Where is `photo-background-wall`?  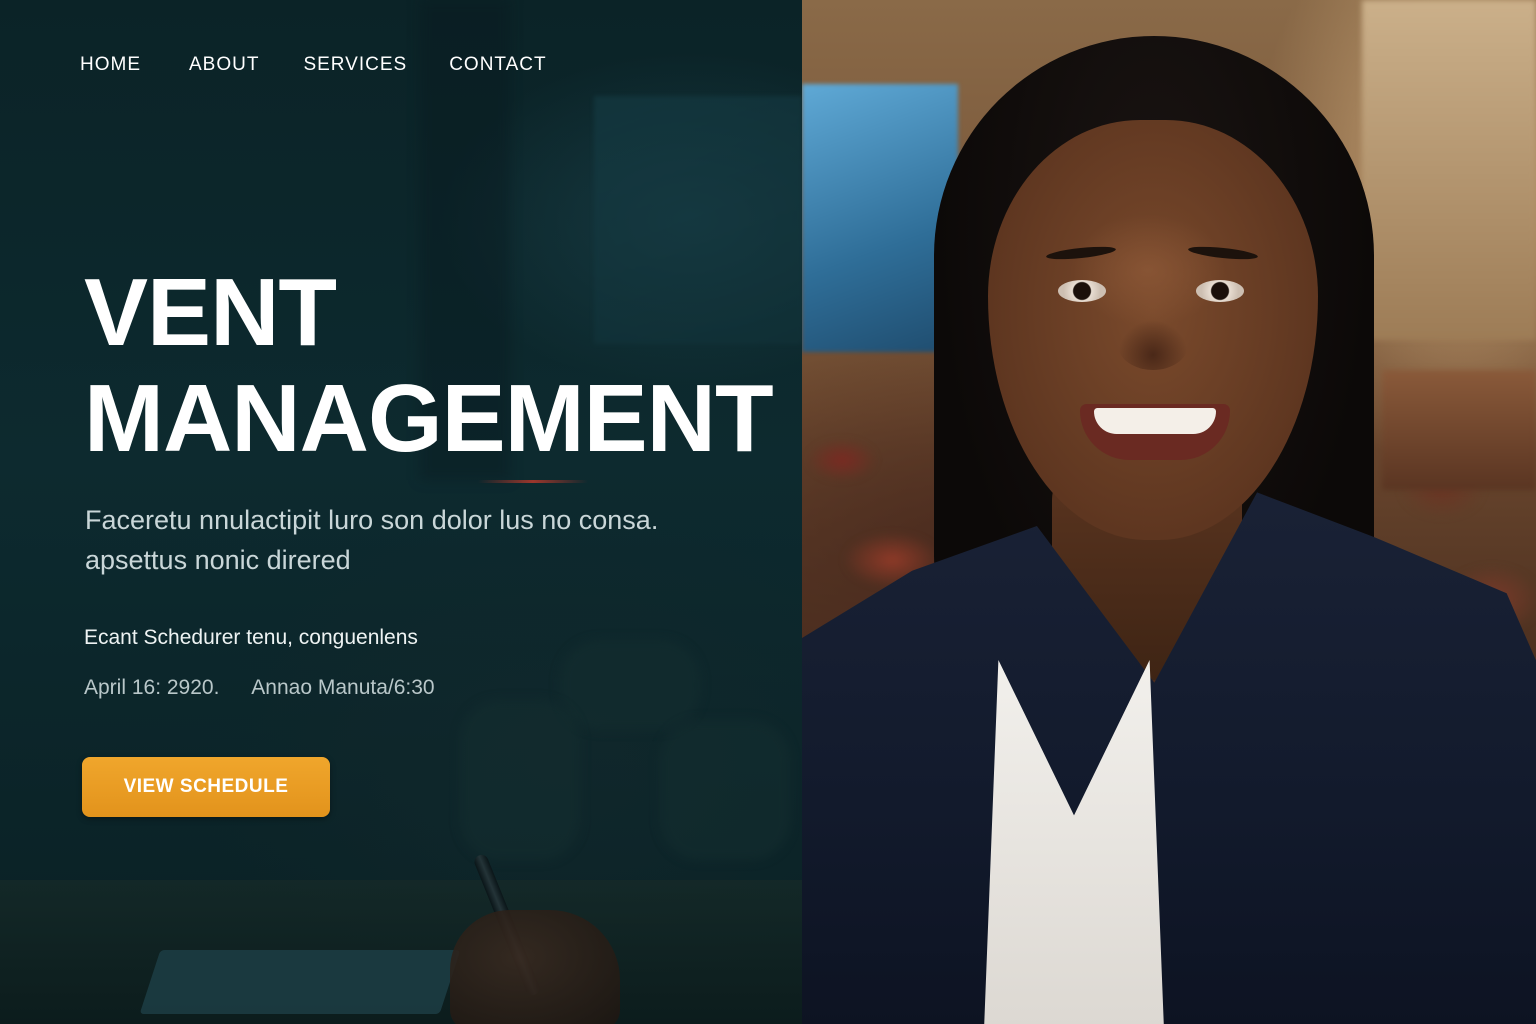
photo-background-wall is located at coordinates (1449, 170).